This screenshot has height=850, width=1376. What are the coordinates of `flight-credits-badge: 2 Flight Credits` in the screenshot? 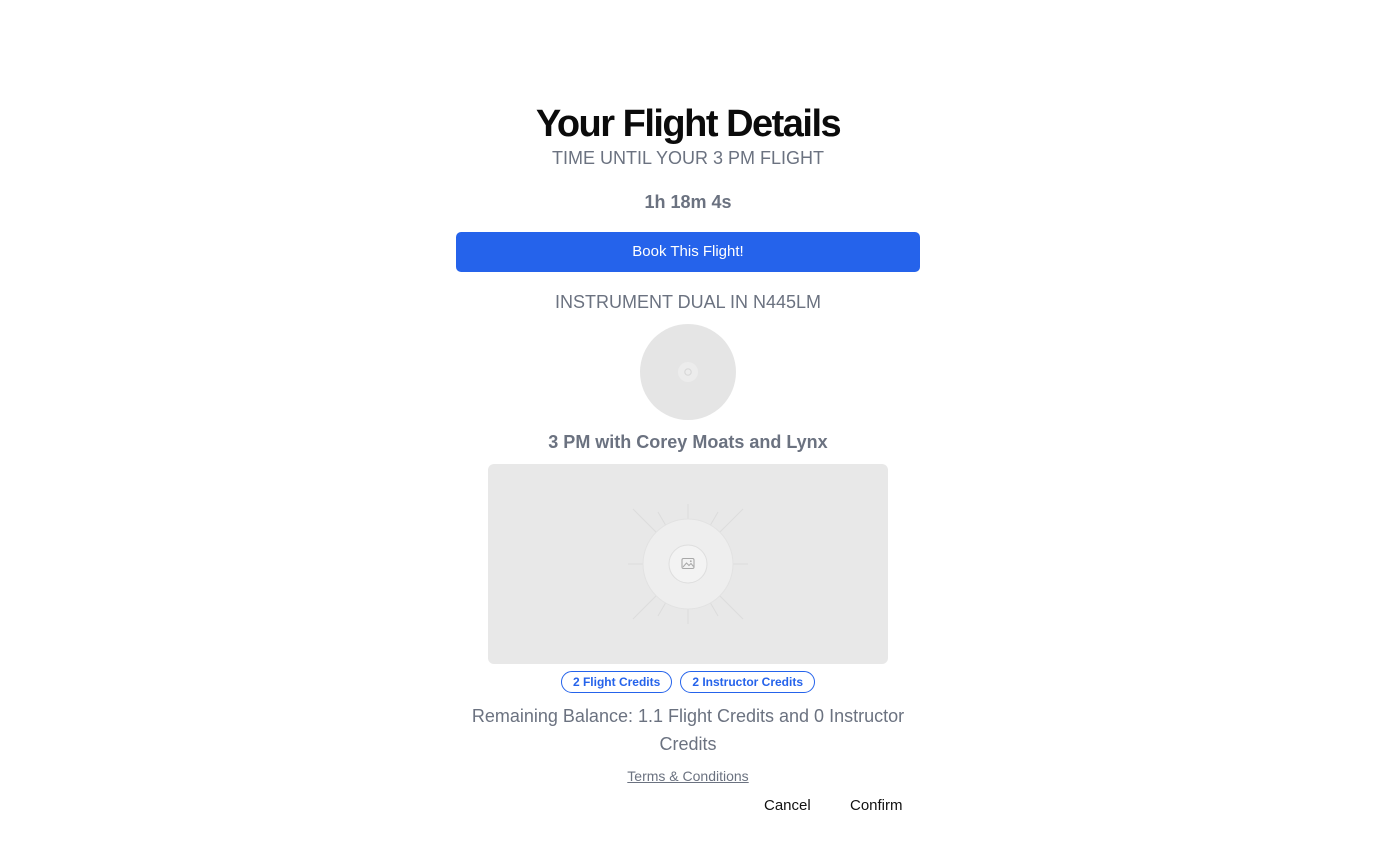 It's located at (616, 682).